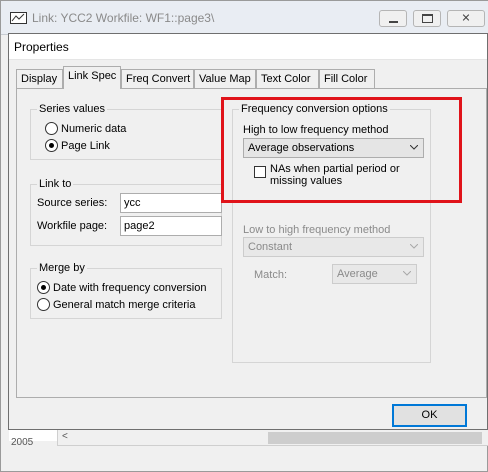 The width and height of the screenshot is (488, 472). What do you see at coordinates (65, 436) in the screenshot?
I see `scroll-left-icon: <` at bounding box center [65, 436].